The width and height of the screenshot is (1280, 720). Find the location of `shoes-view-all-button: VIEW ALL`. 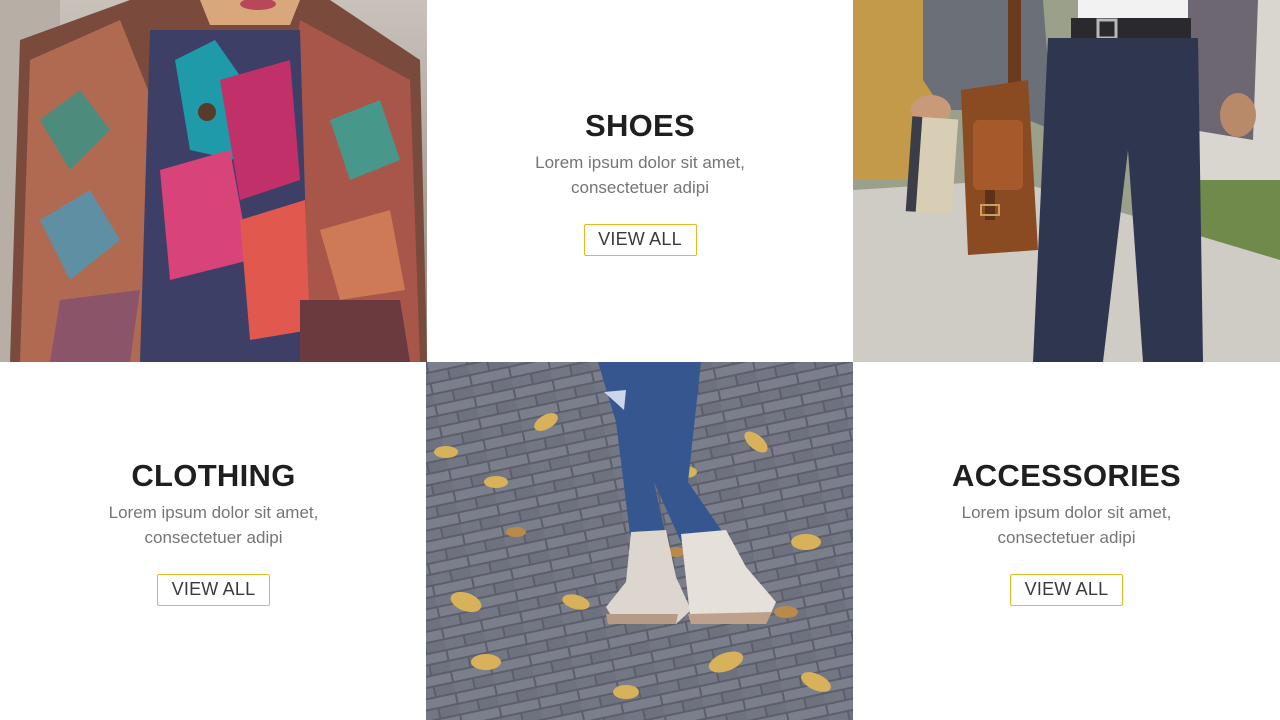

shoes-view-all-button: VIEW ALL is located at coordinates (640, 240).